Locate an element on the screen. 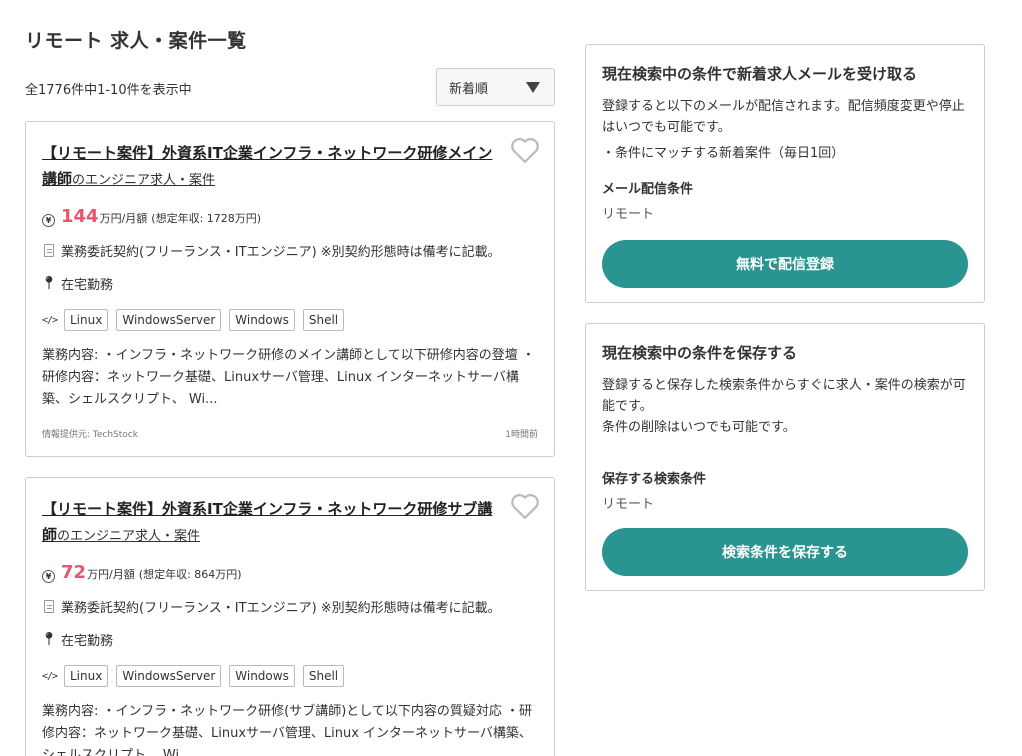  panel-description-2: 条件の削除はいつでも可能です。 is located at coordinates (699, 427).